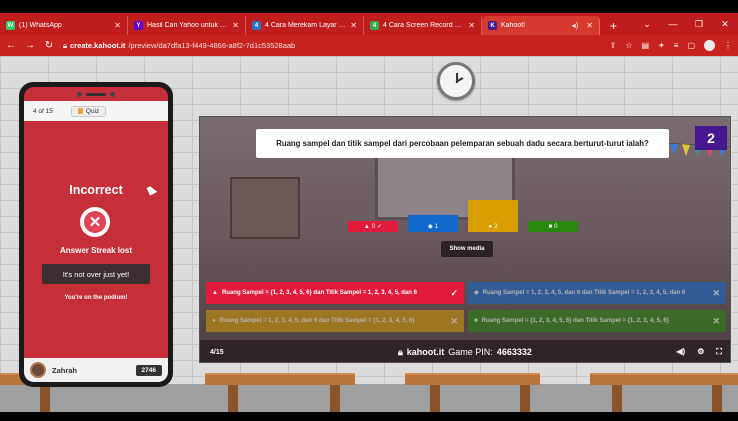 This screenshot has height=421, width=738. What do you see at coordinates (613, 45) in the screenshot?
I see `share-icon: ⇪` at bounding box center [613, 45].